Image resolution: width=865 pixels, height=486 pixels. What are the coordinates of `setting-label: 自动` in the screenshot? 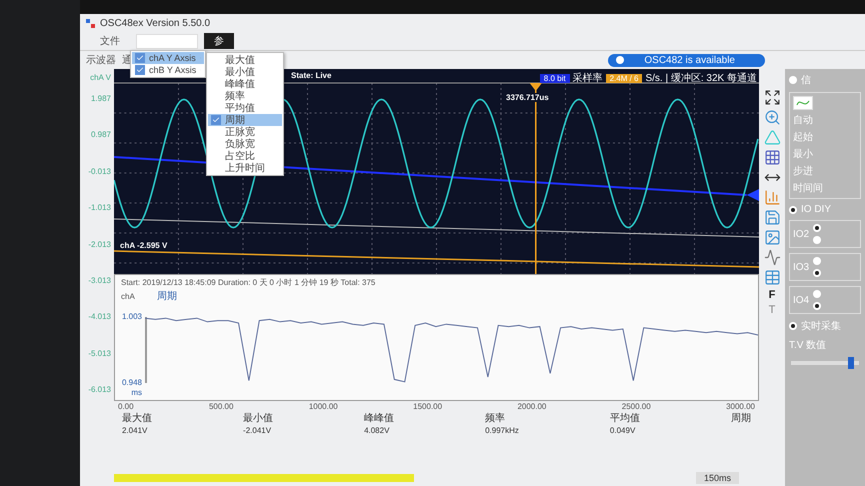 It's located at (803, 120).